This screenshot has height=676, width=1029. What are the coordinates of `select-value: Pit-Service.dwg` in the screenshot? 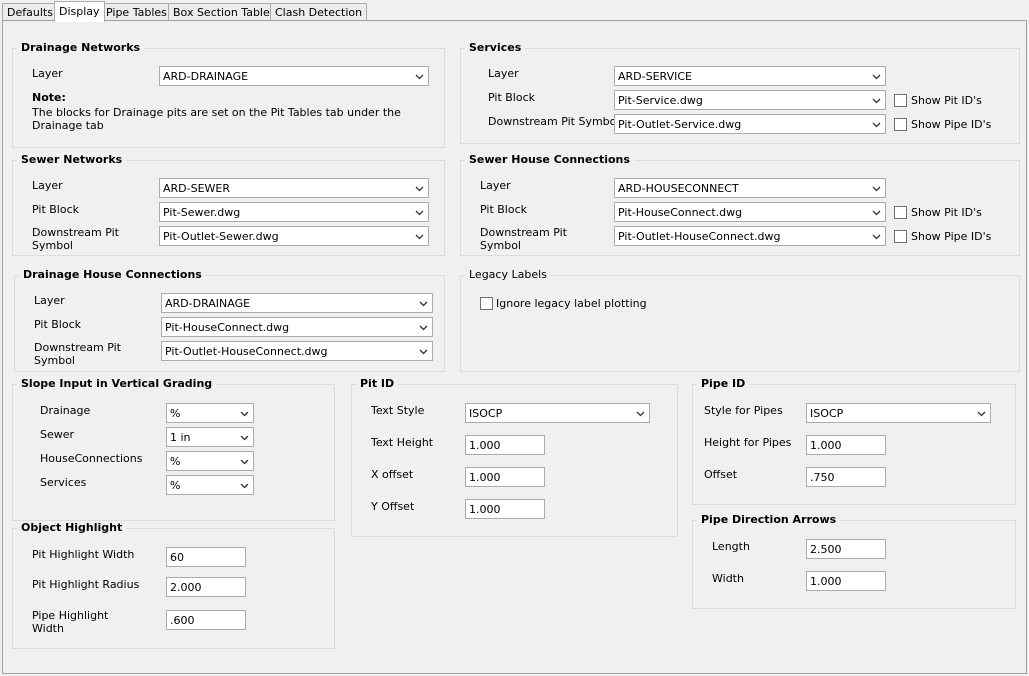 It's located at (660, 100).